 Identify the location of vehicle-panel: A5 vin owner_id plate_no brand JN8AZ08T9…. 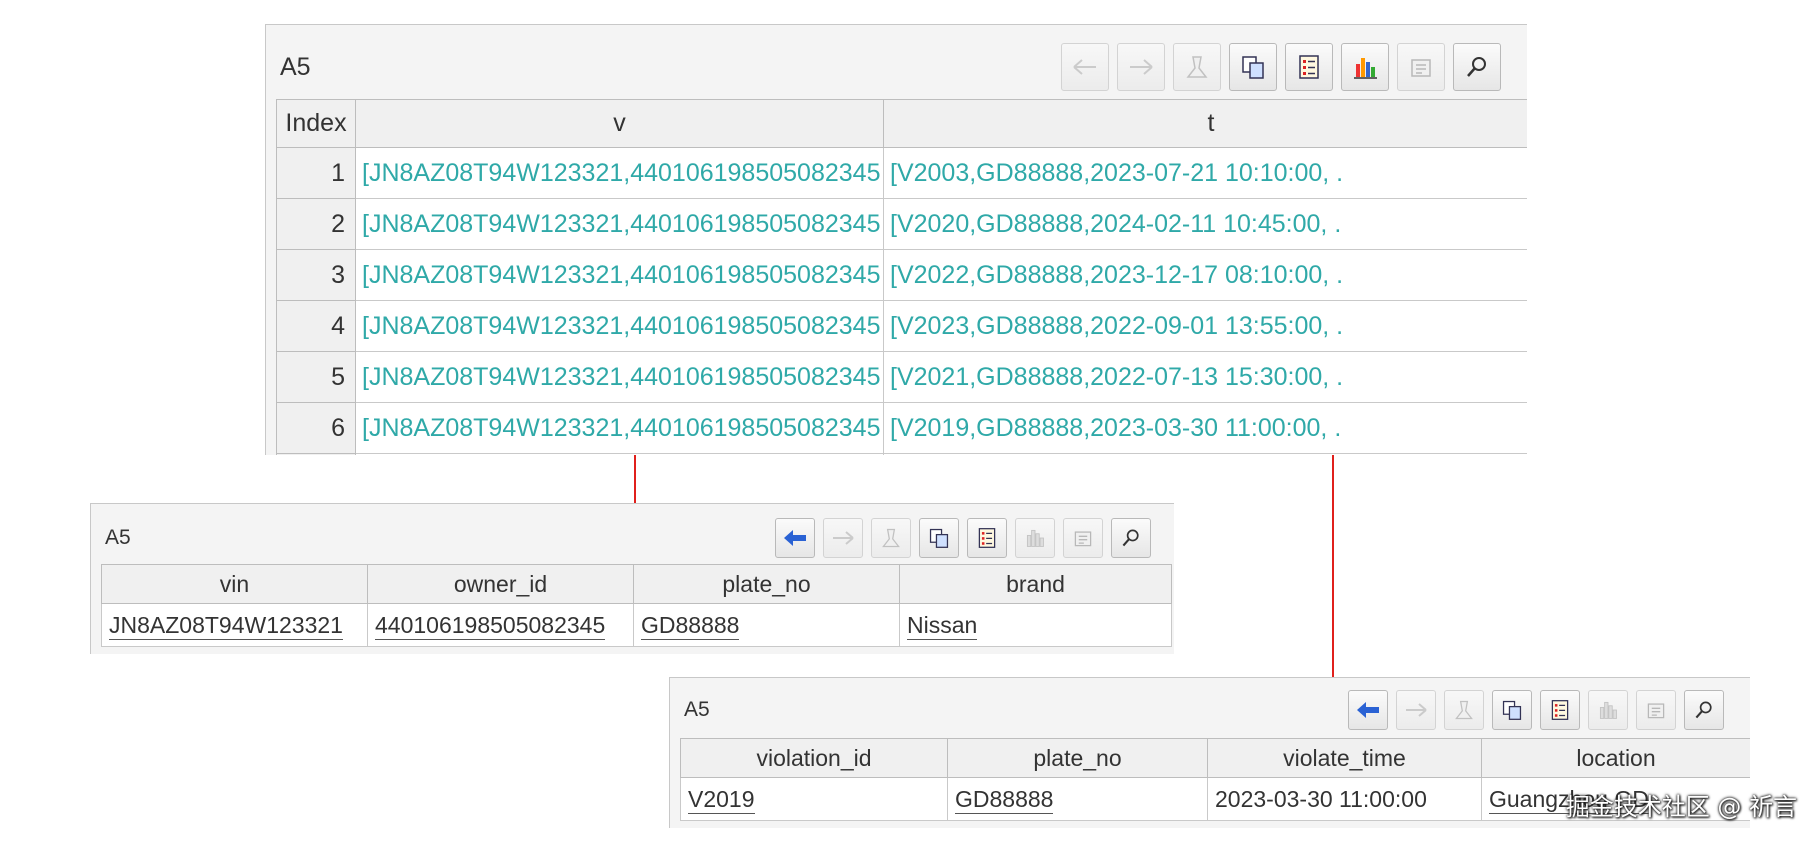
(632, 578).